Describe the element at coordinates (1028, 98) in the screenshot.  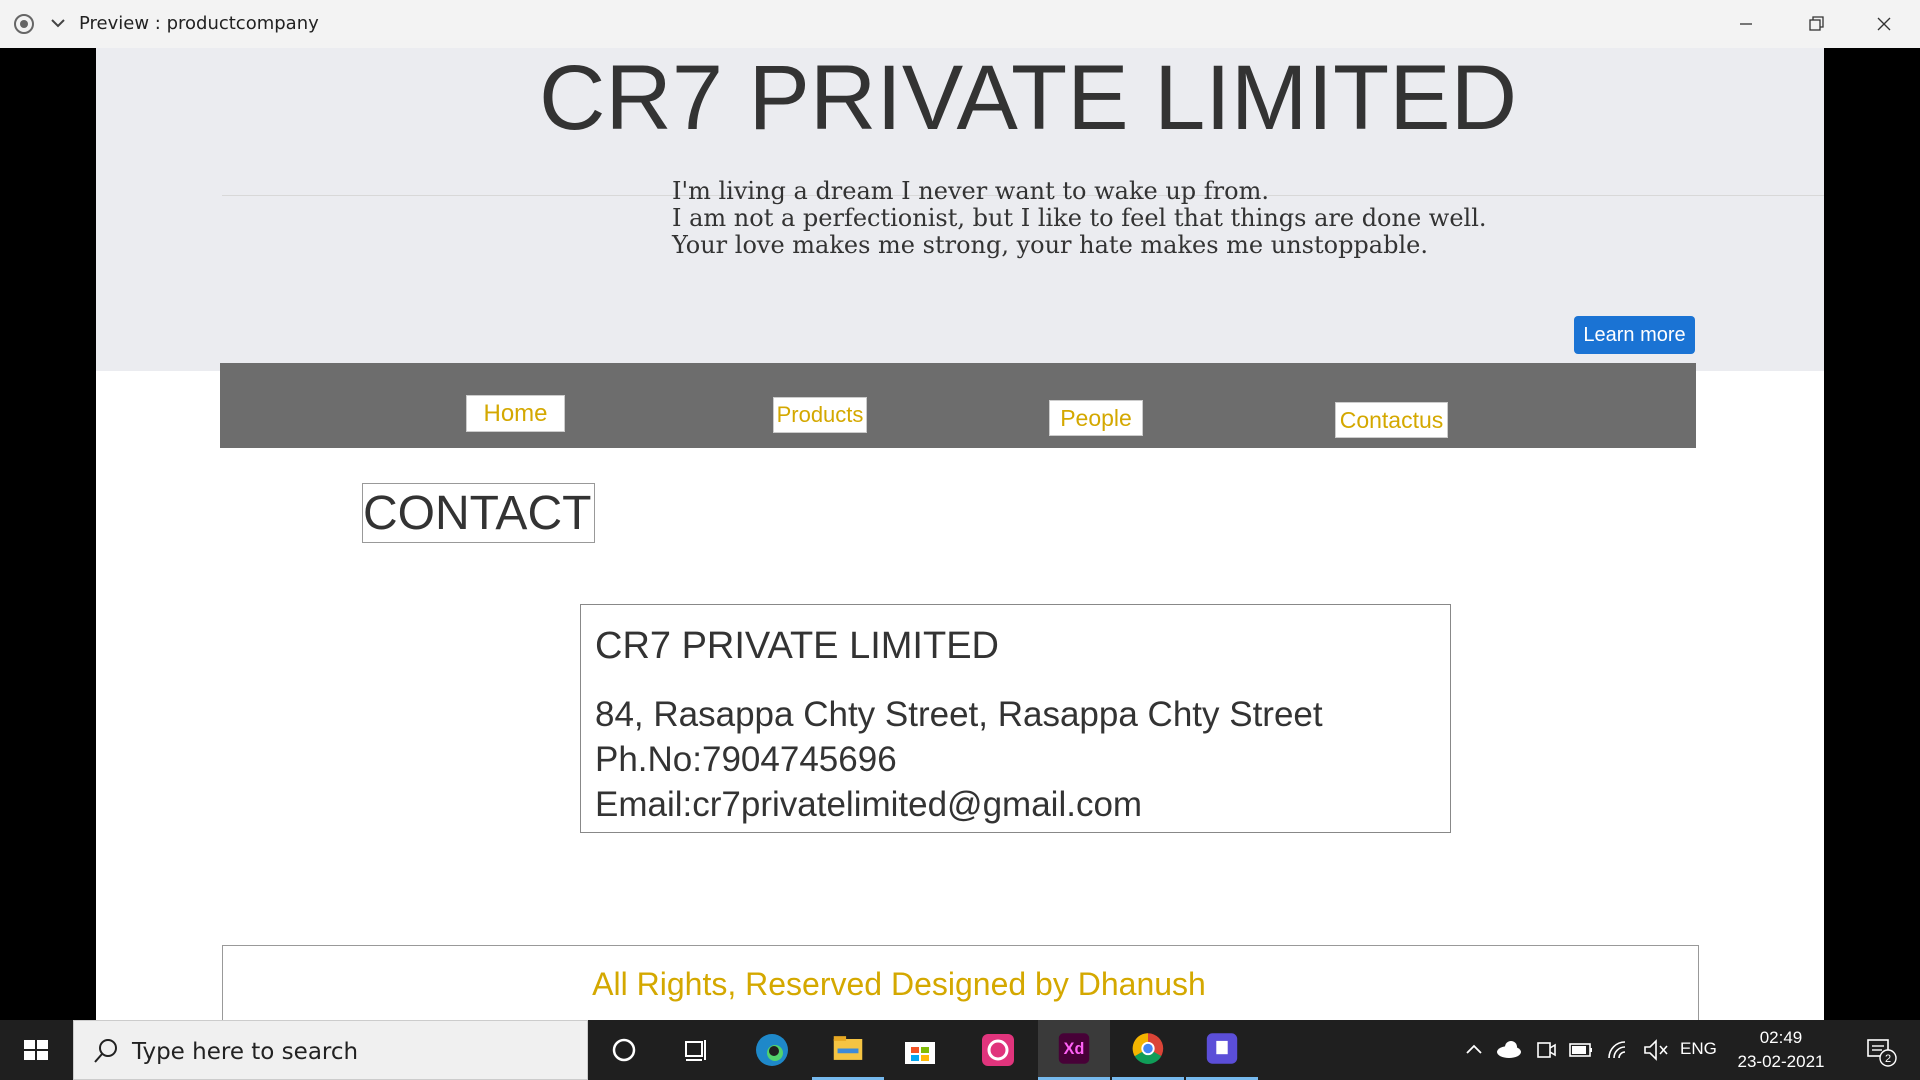
I see `company-title: CR7 PRIVATE LIMITED` at that location.